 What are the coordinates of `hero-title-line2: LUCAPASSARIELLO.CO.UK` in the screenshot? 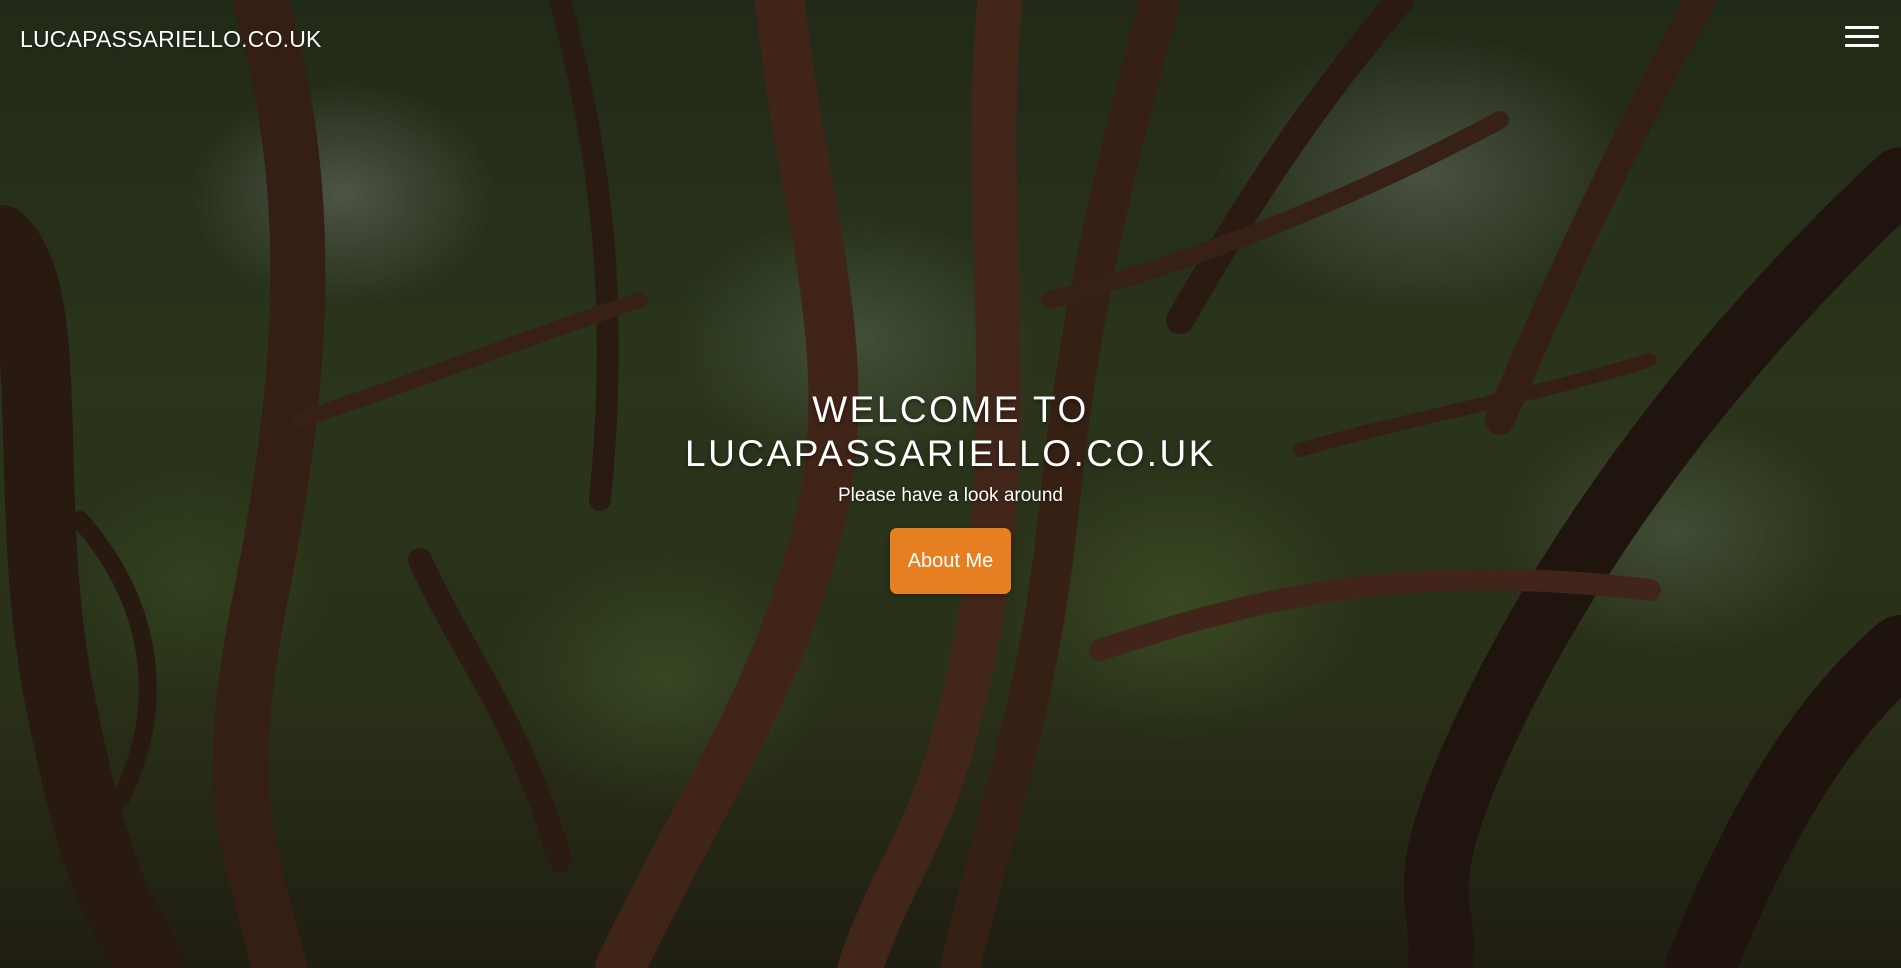 It's located at (950, 453).